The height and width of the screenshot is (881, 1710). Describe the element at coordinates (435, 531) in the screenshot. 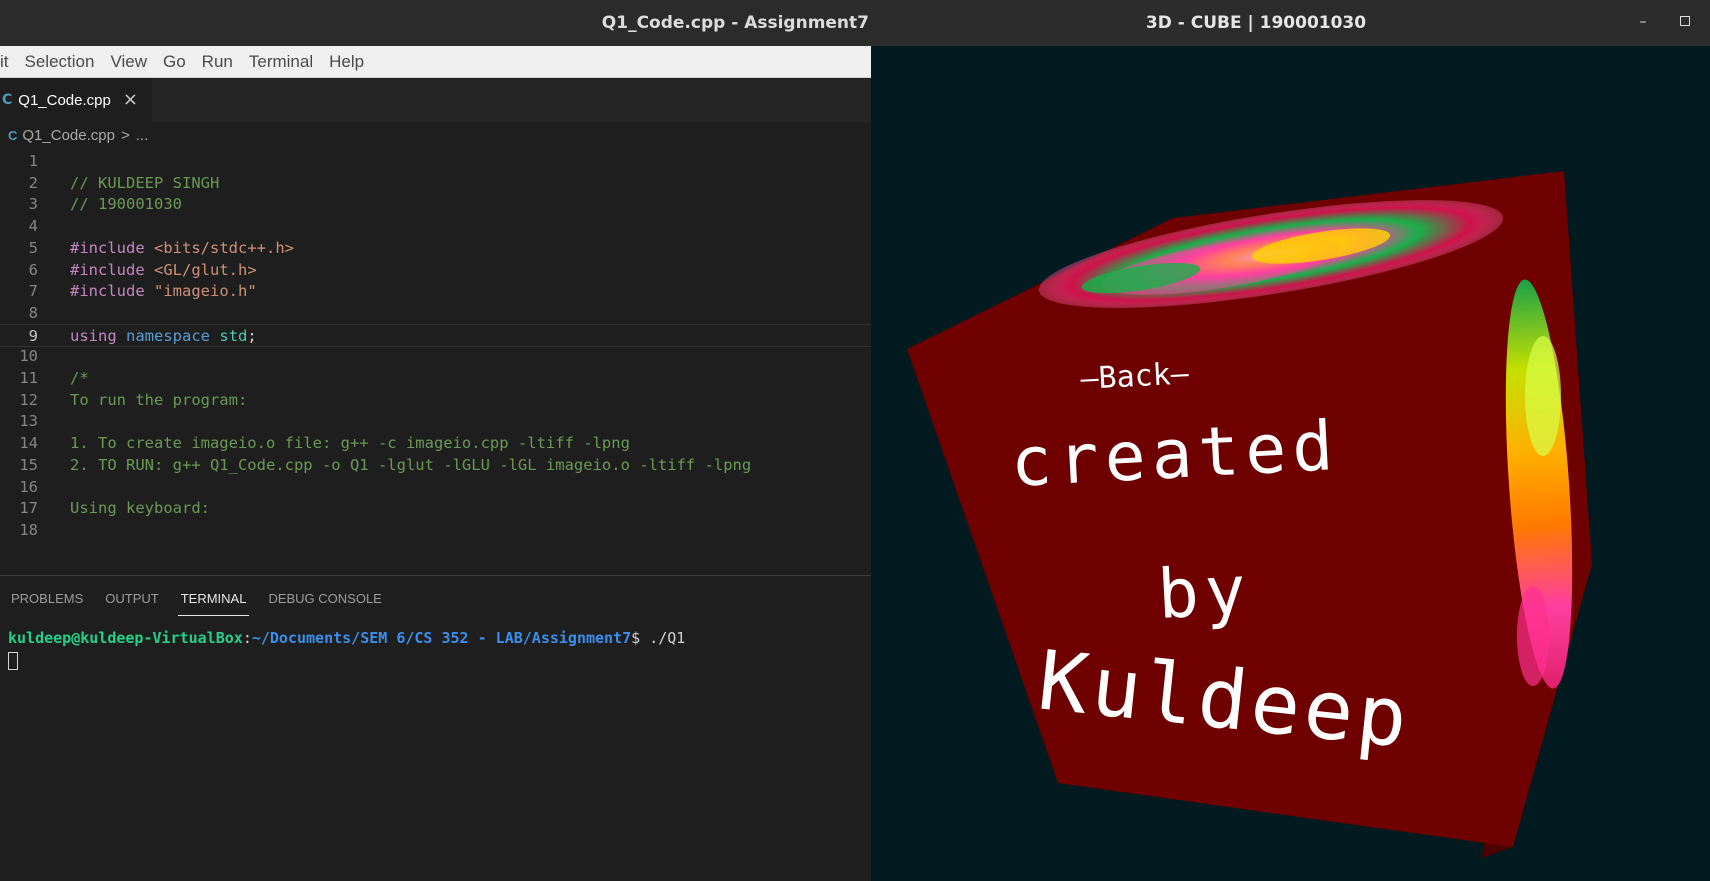

I see `code-line: 18` at that location.